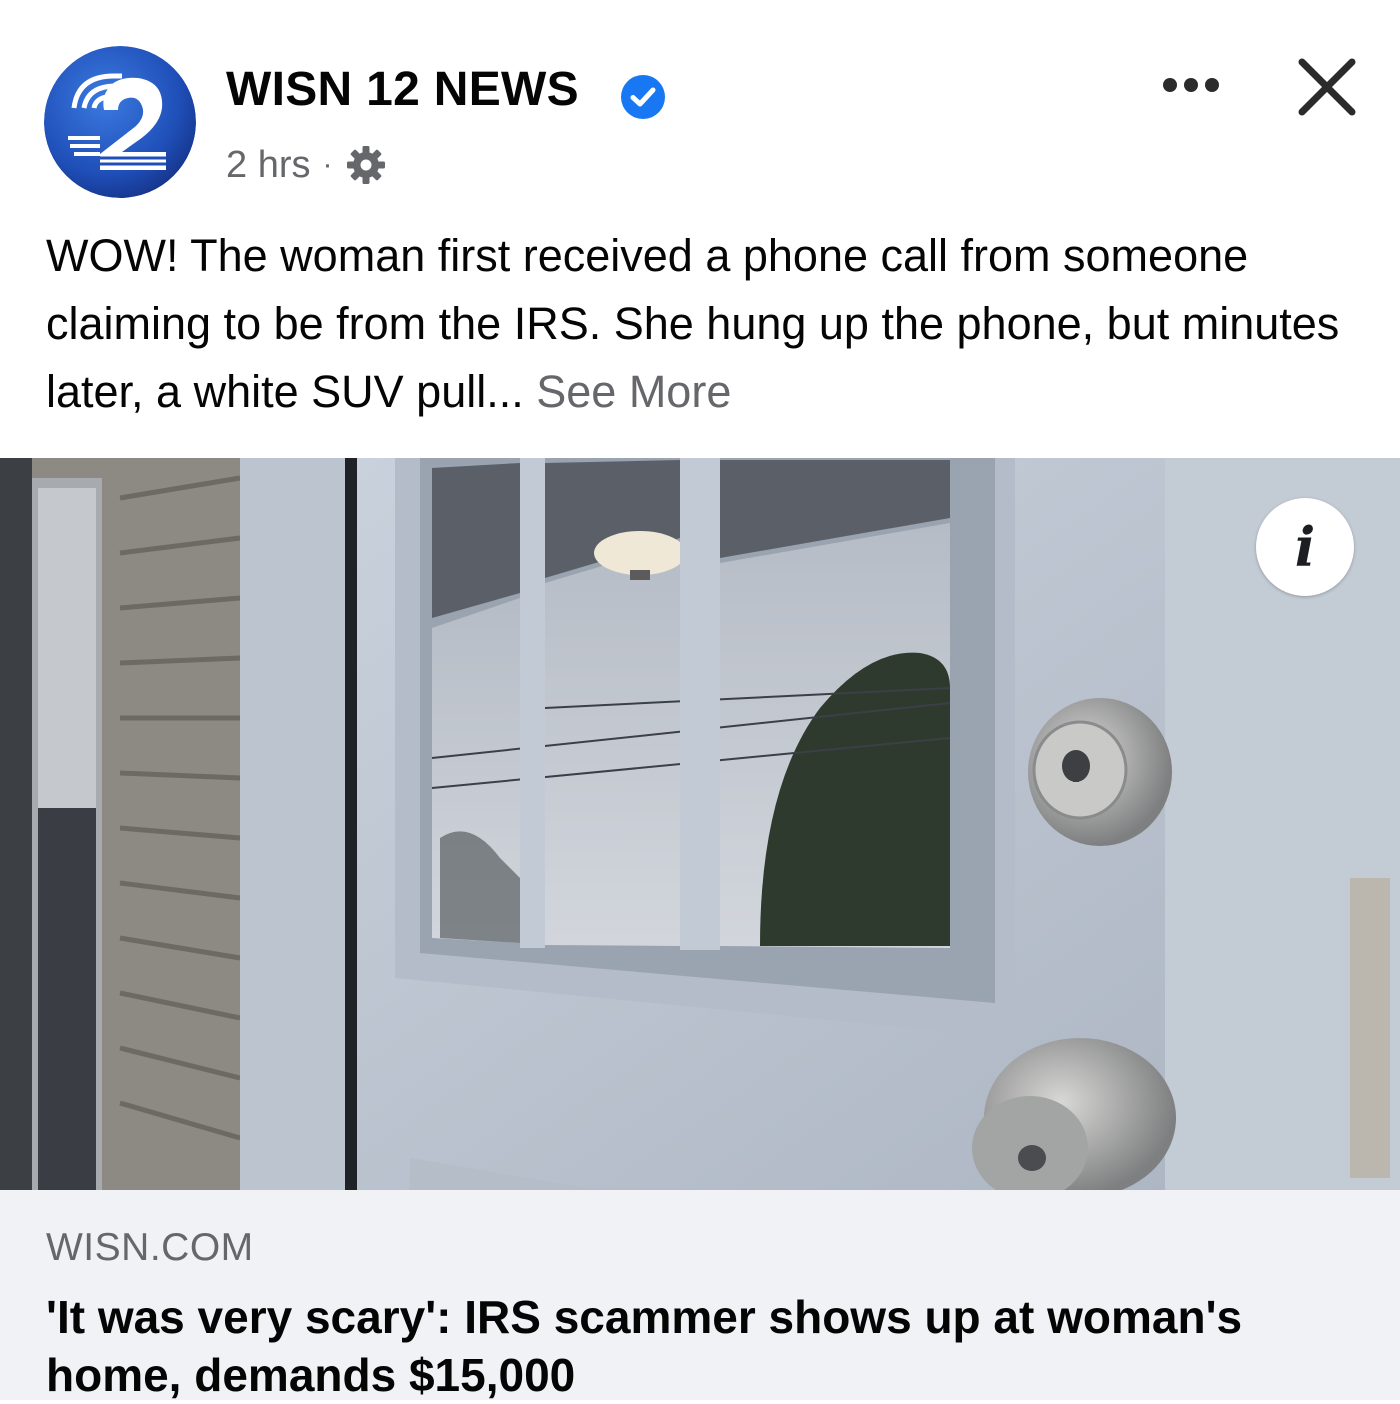 The image size is (1400, 1404). What do you see at coordinates (366, 165) in the screenshot?
I see `gear-icon` at bounding box center [366, 165].